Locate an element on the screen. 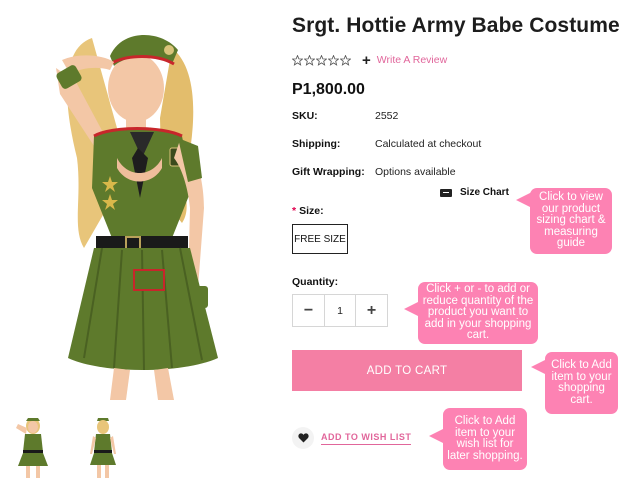 This screenshot has width=626, height=486. ruler-icon is located at coordinates (446, 192).